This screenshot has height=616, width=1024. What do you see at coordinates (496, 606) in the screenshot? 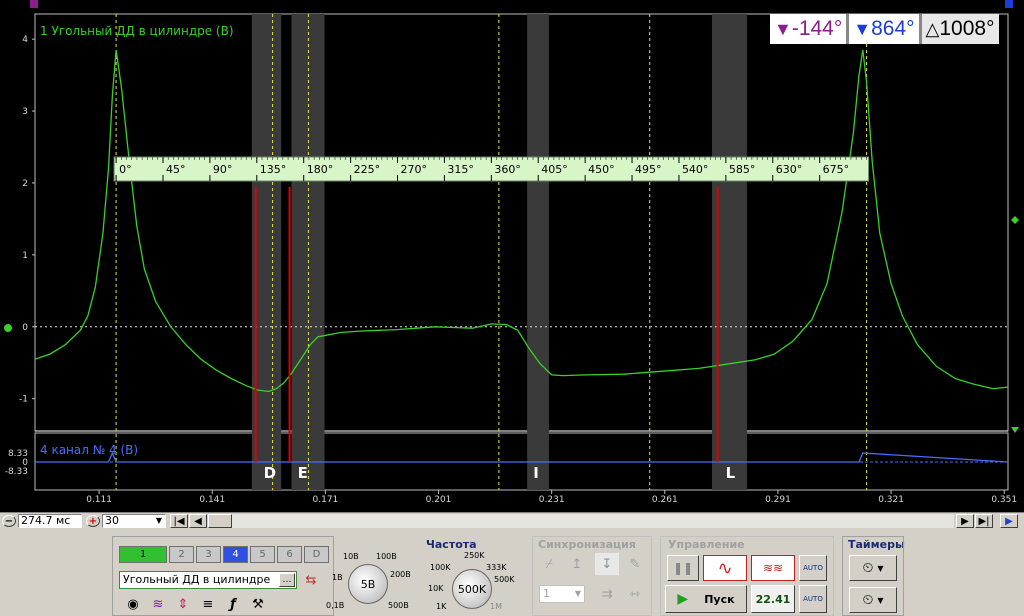
I see `freq-label-1m: 1M` at bounding box center [496, 606].